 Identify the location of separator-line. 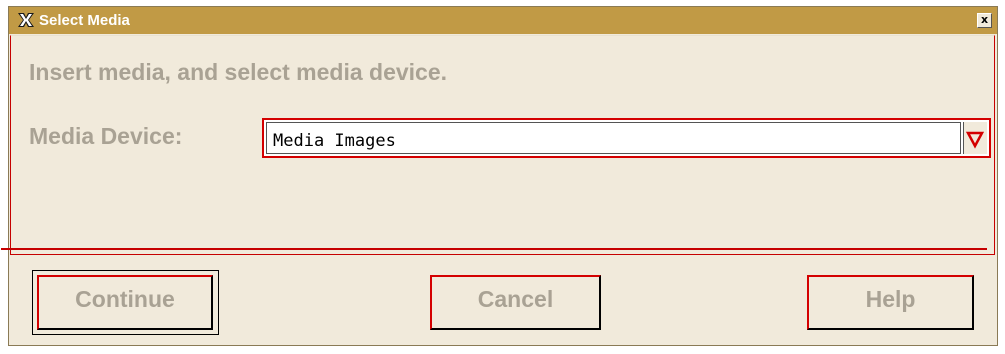
(494, 249).